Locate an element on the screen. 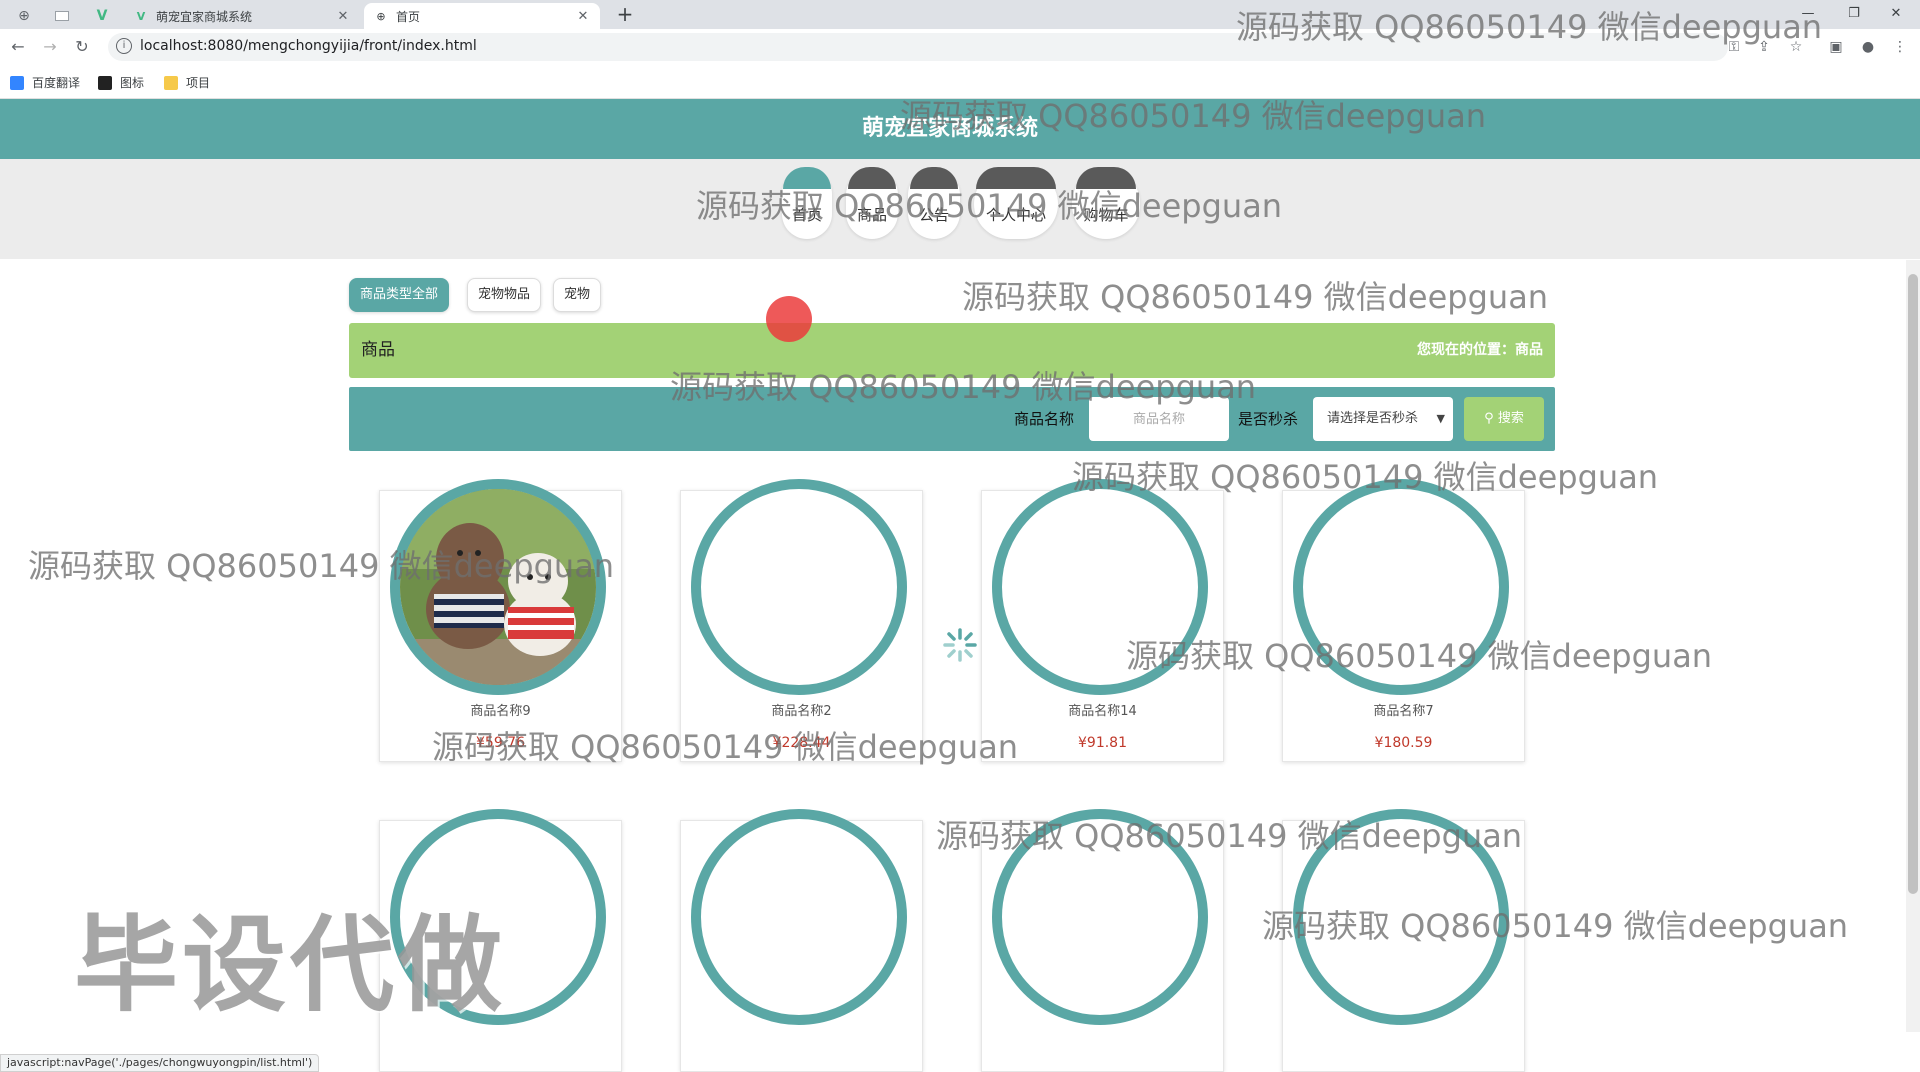 The image size is (1920, 1072). loading-spinner-icon is located at coordinates (960, 645).